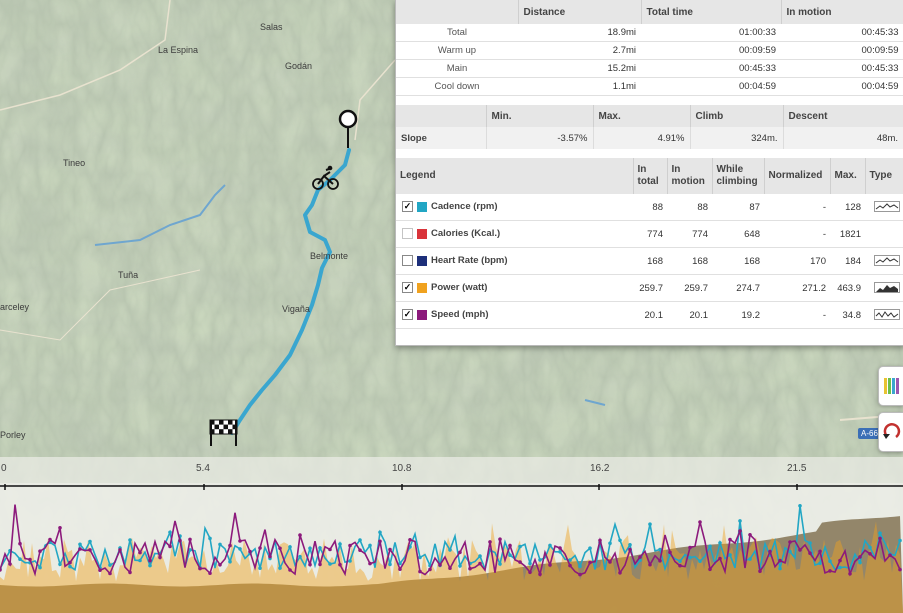 This screenshot has width=903, height=613. Describe the element at coordinates (441, 116) in the screenshot. I see `slope-header` at that location.